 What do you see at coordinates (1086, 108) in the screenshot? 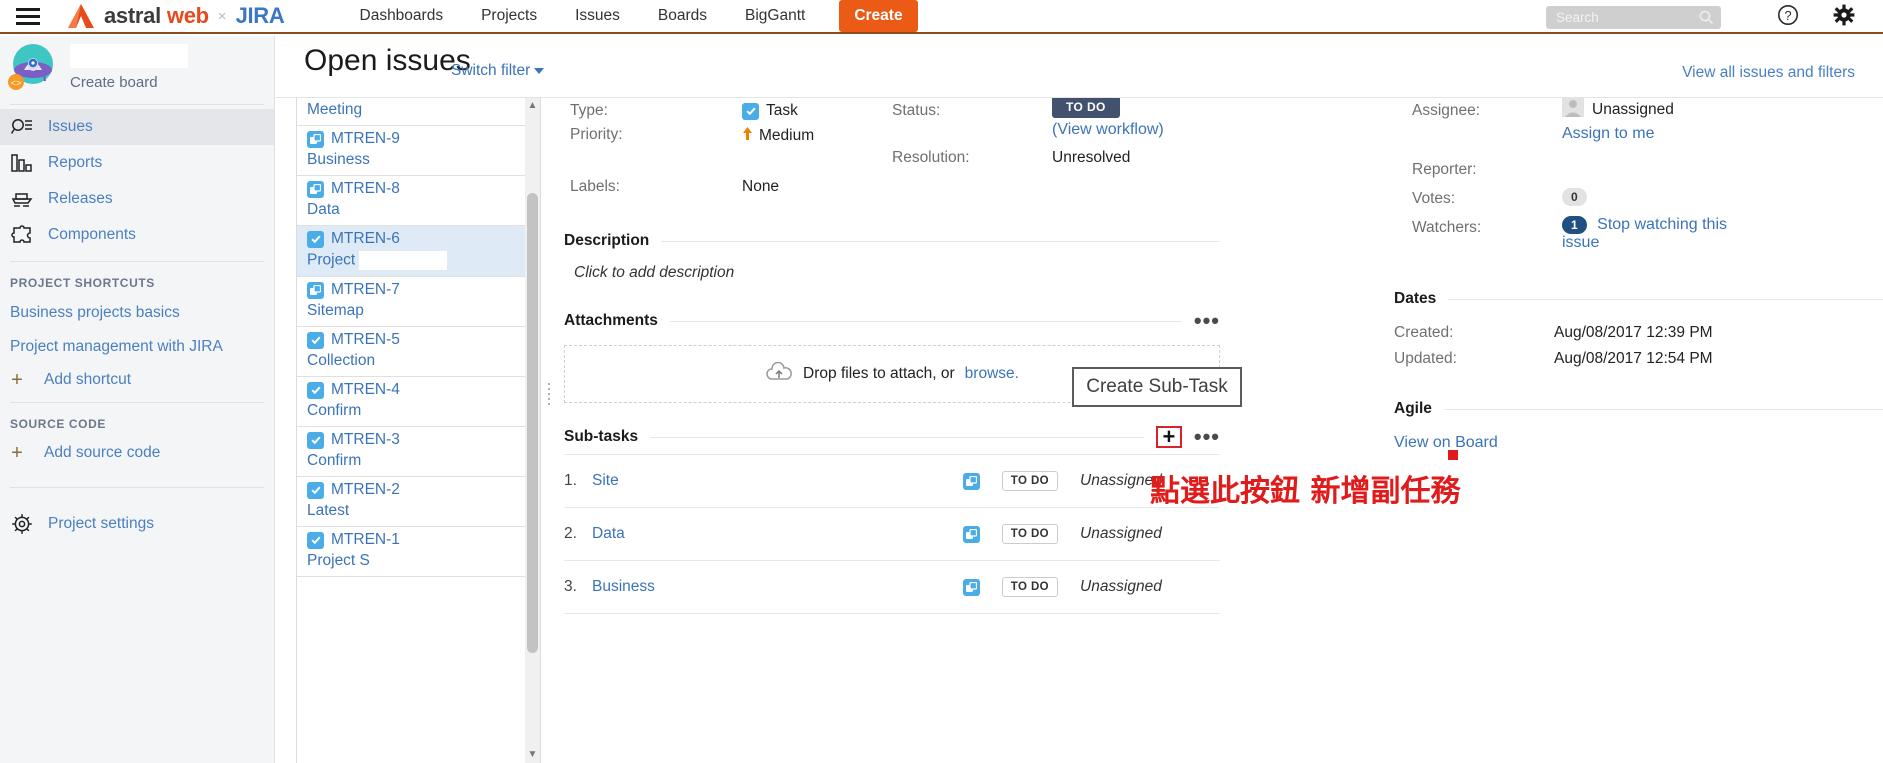
I see `status-badge: TO DO` at bounding box center [1086, 108].